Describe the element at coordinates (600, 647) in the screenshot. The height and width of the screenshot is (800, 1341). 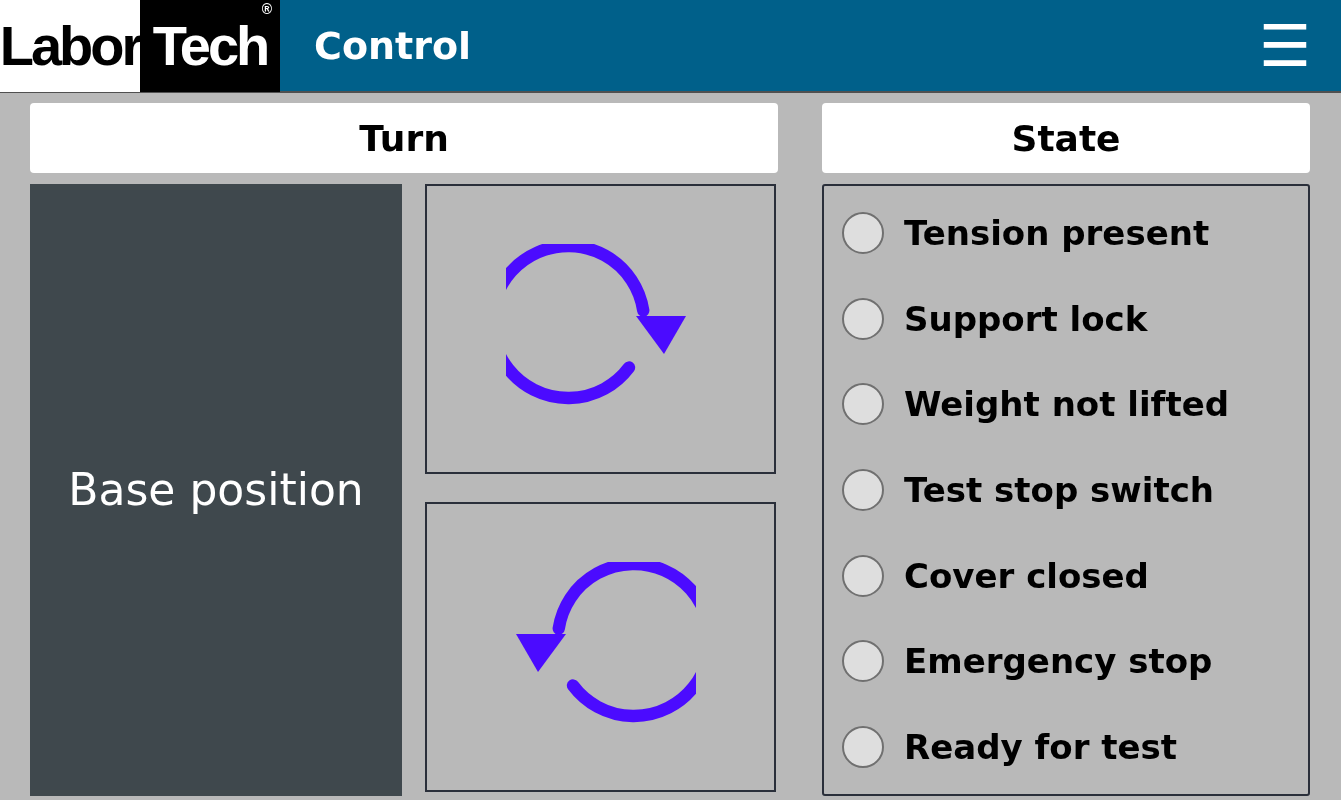
I see `rotate-counterclockwise-button` at that location.